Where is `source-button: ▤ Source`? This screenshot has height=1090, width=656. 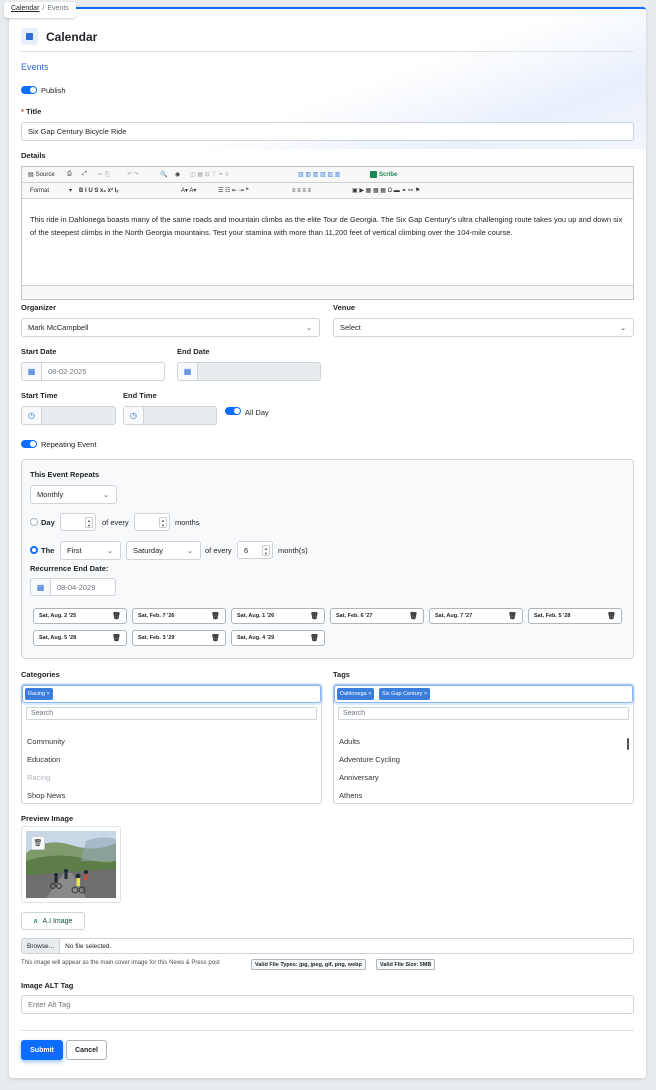 source-button: ▤ Source is located at coordinates (41, 174).